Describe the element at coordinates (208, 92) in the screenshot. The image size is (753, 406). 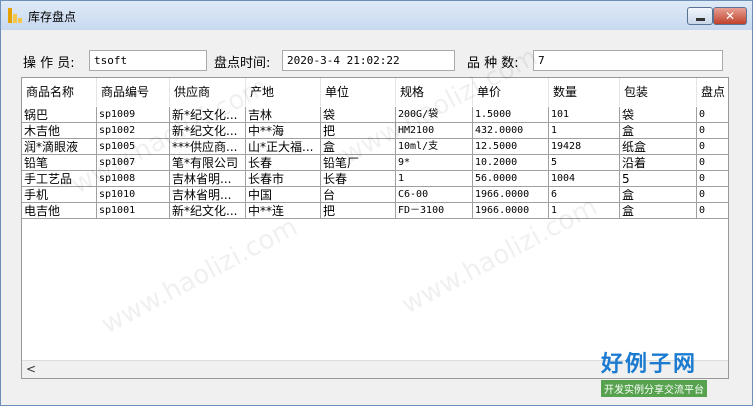
I see `column-header: 供应商` at that location.